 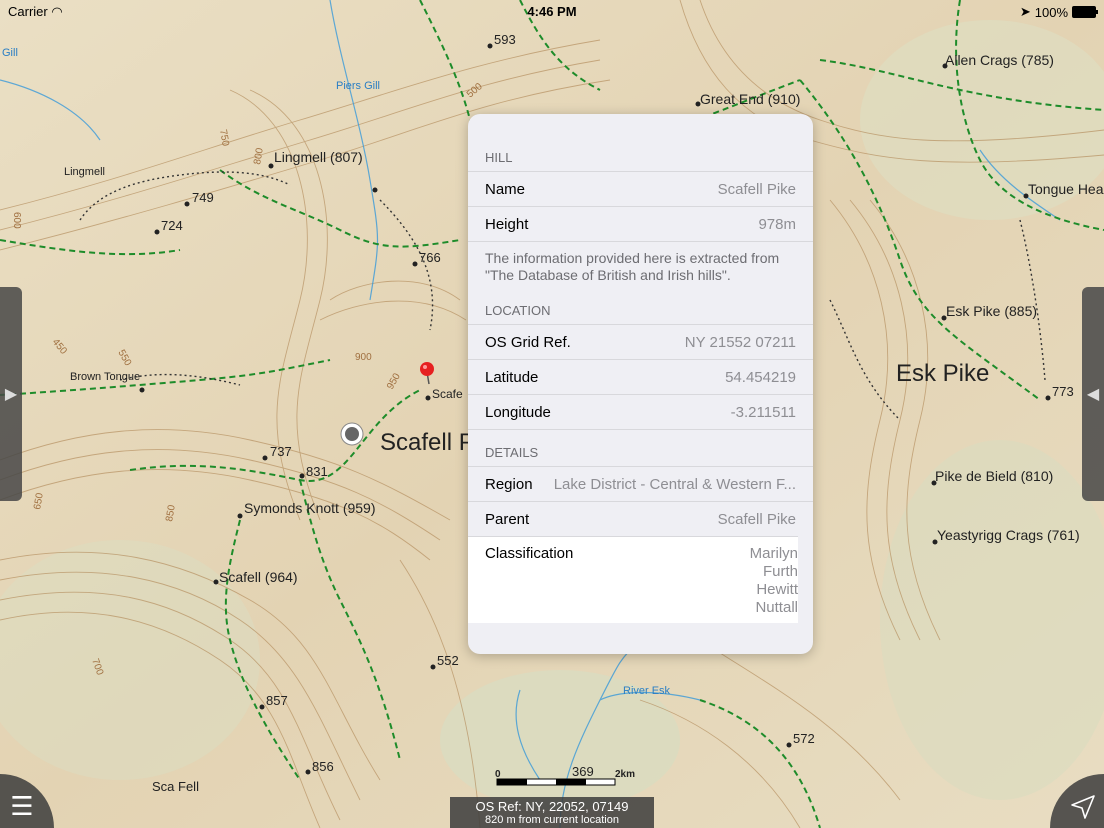 What do you see at coordinates (509, 484) in the screenshot?
I see `region-label: Region` at bounding box center [509, 484].